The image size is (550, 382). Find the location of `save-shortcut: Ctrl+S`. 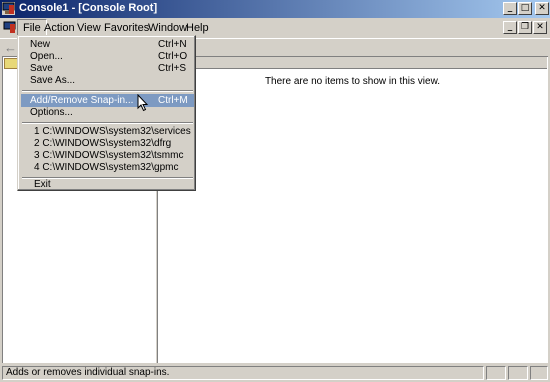

save-shortcut: Ctrl+S is located at coordinates (172, 68).